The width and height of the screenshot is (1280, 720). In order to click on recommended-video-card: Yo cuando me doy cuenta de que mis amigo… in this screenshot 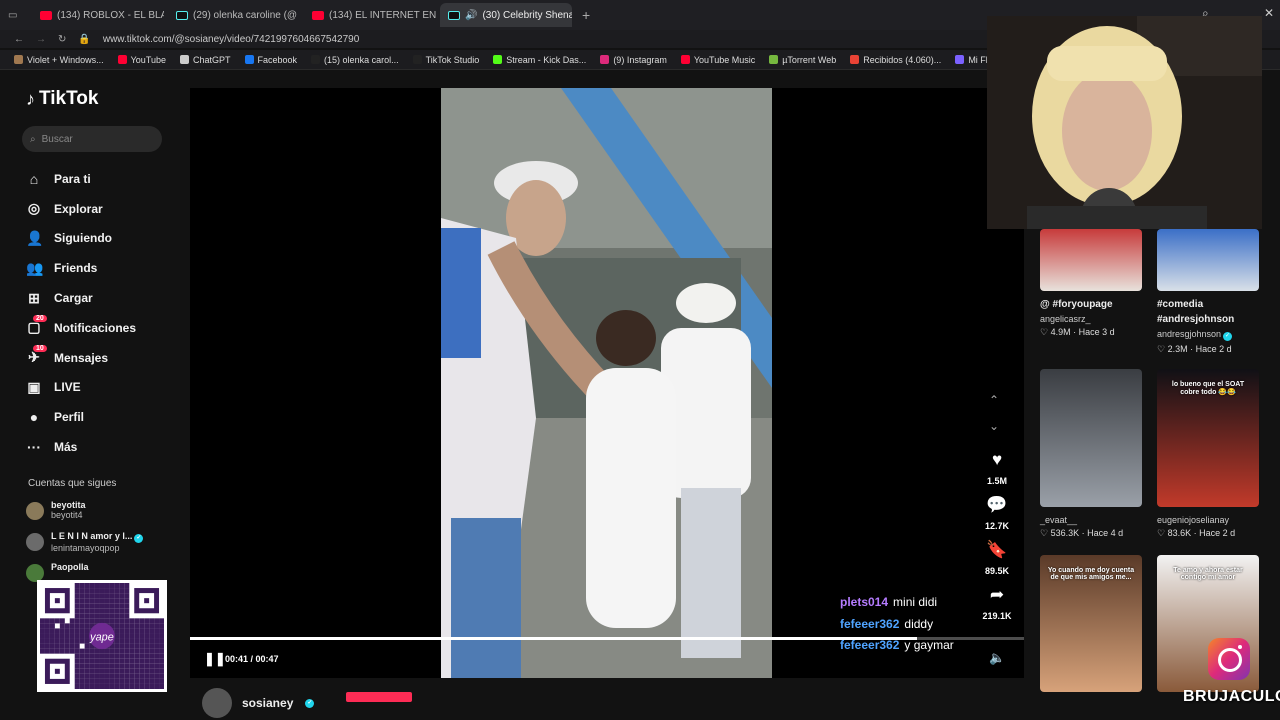, I will do `click(1091, 623)`.